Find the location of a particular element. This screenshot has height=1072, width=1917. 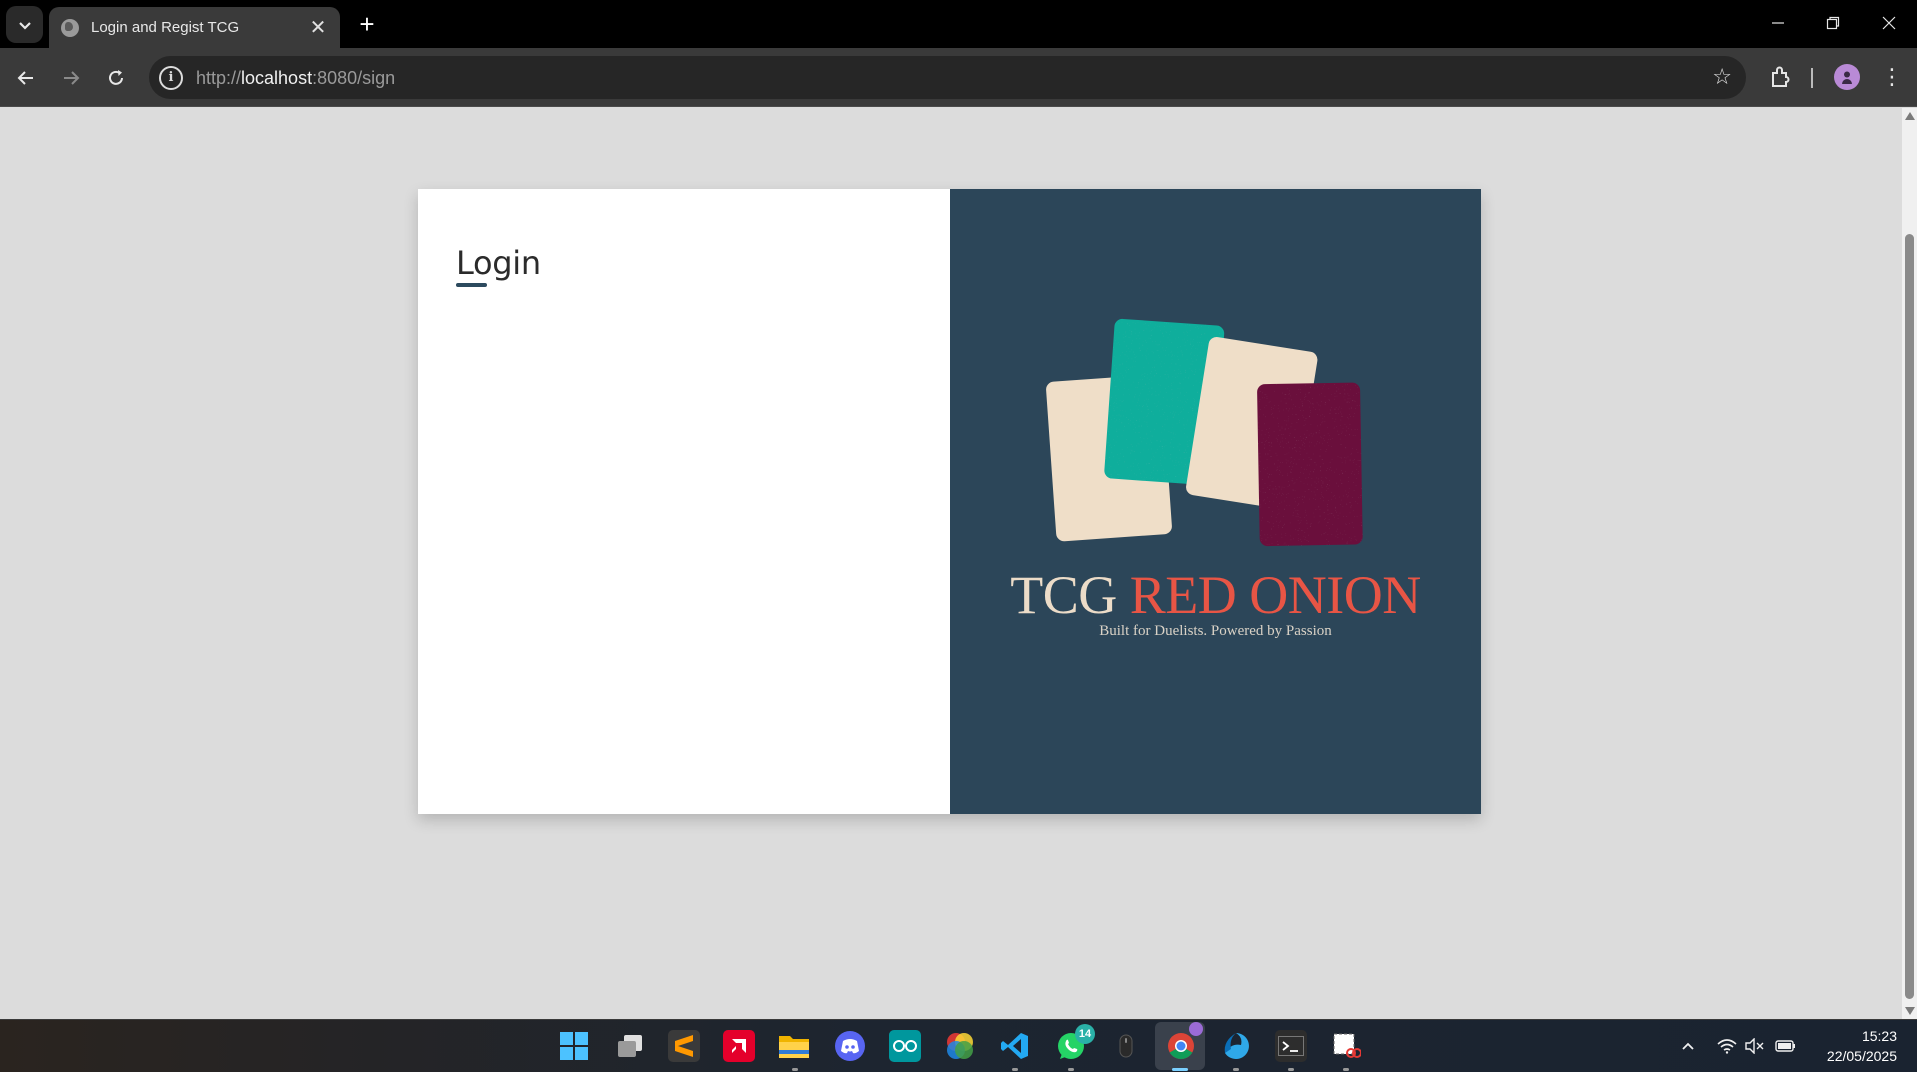

discord-icon is located at coordinates (850, 1046).